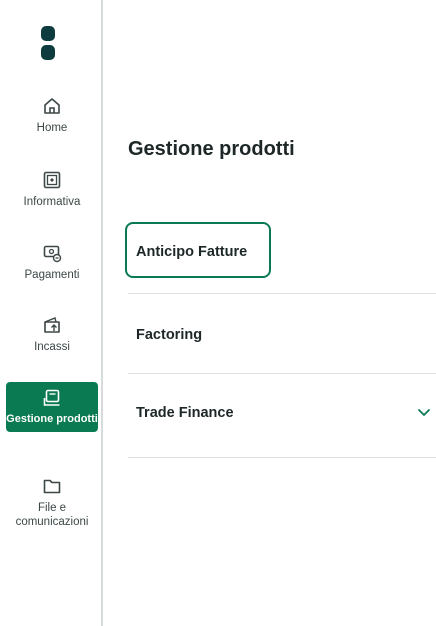 The image size is (436, 626). What do you see at coordinates (52, 334) in the screenshot?
I see `sidebar-item-incassi: Incassi` at bounding box center [52, 334].